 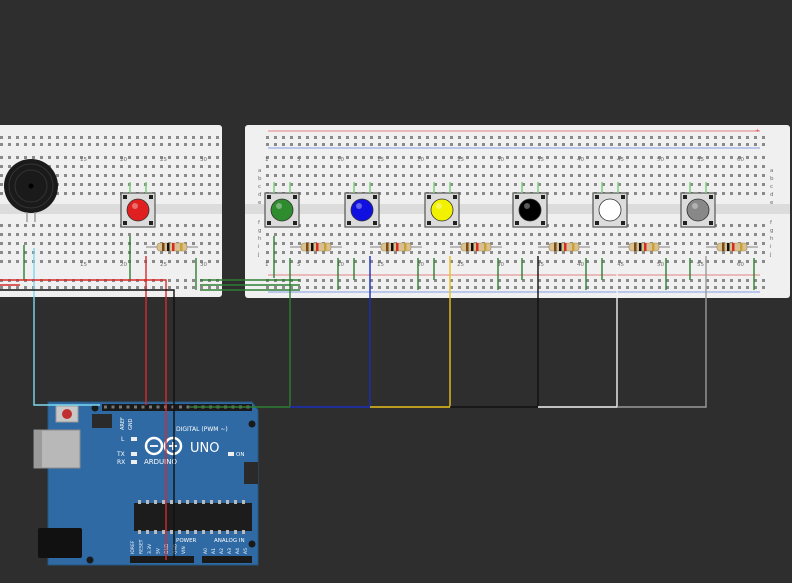 What do you see at coordinates (133, 547) in the screenshot?
I see `power-pin-label: IOREF` at bounding box center [133, 547].